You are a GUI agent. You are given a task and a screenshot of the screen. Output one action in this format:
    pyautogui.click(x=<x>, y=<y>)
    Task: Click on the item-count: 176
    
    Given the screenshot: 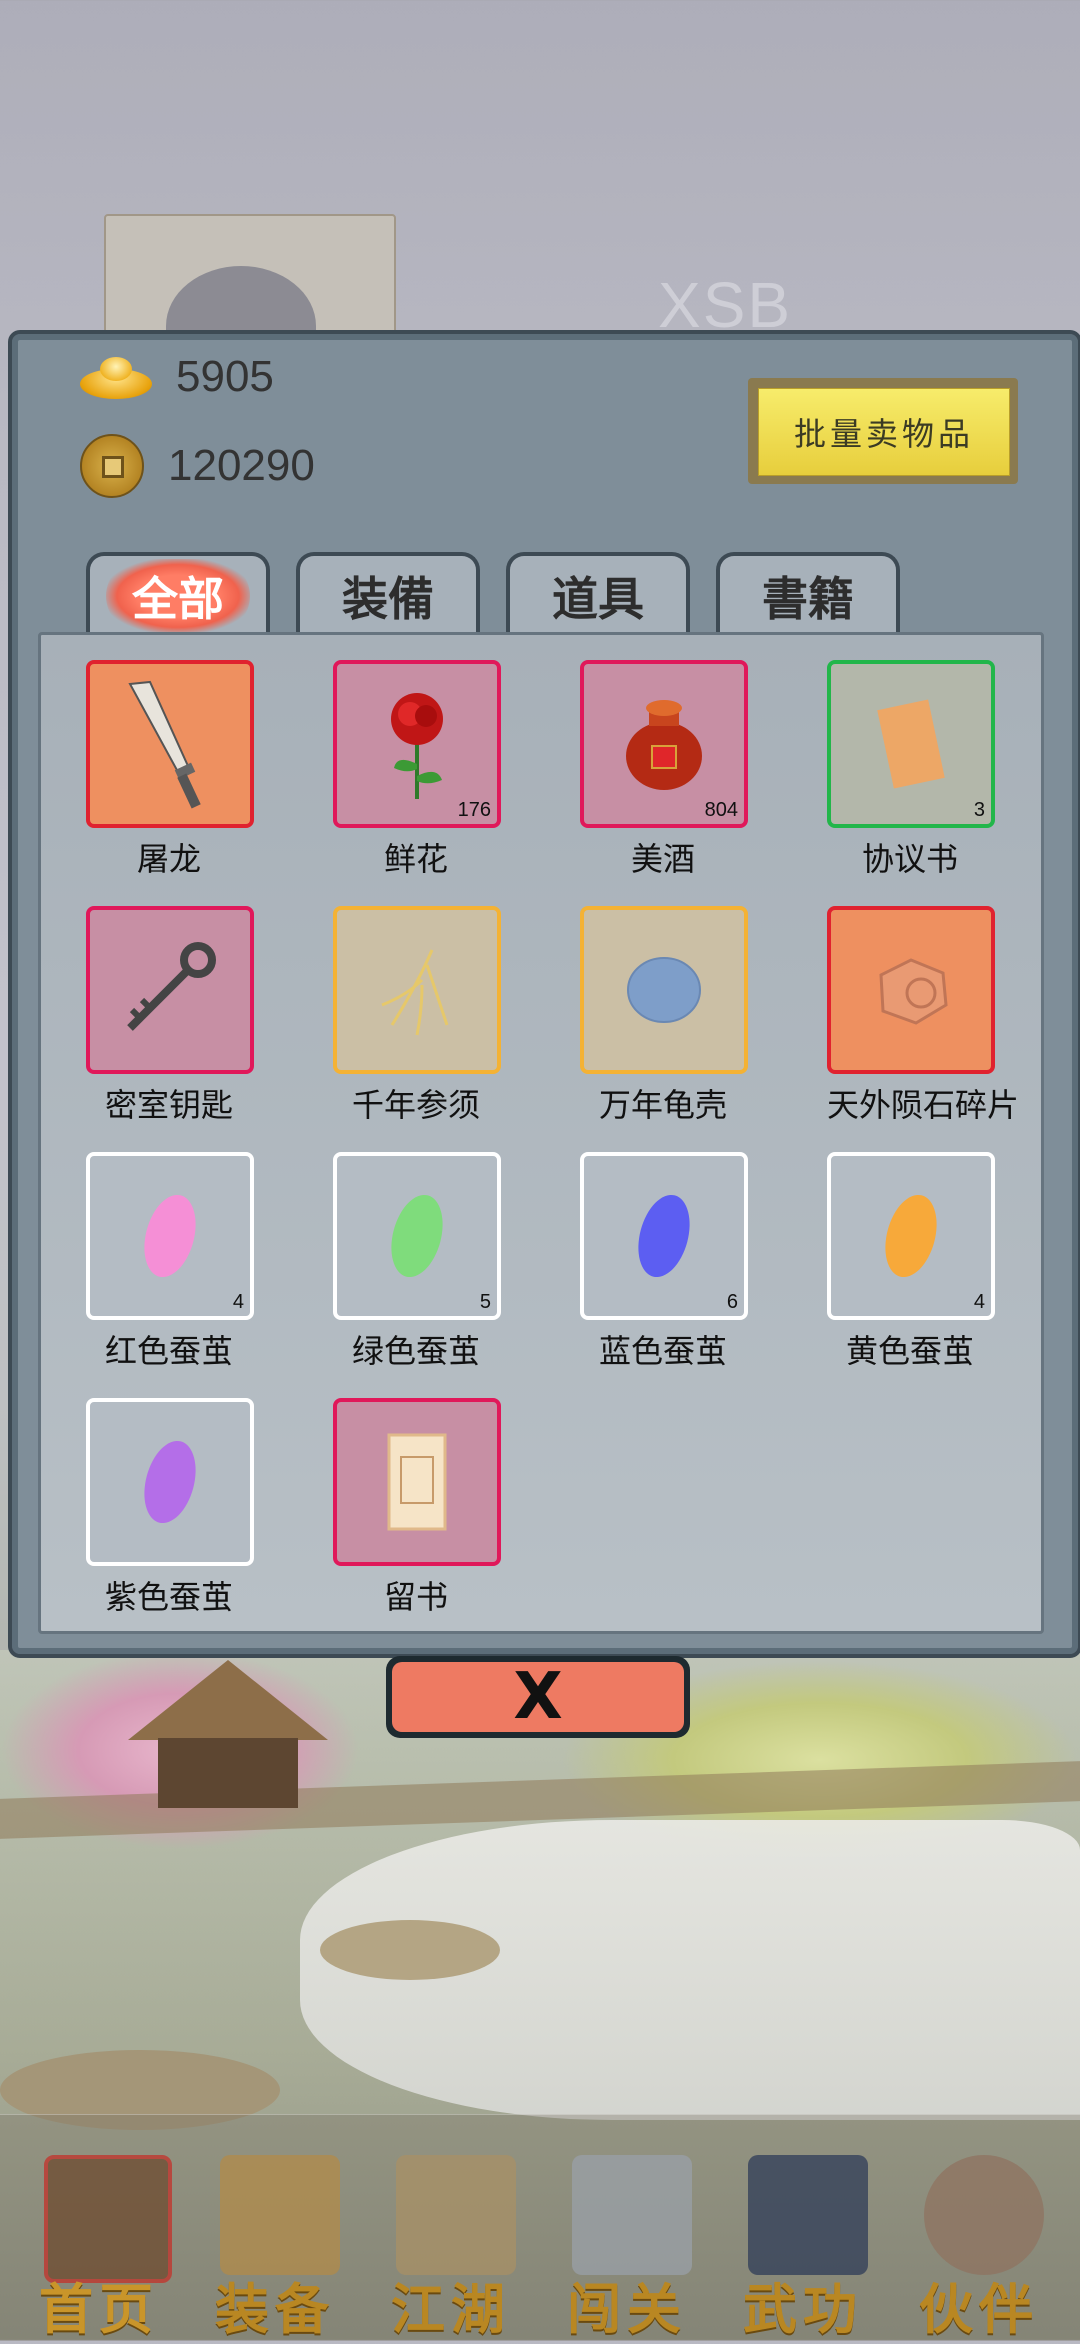 What is the action you would take?
    pyautogui.click(x=474, y=810)
    